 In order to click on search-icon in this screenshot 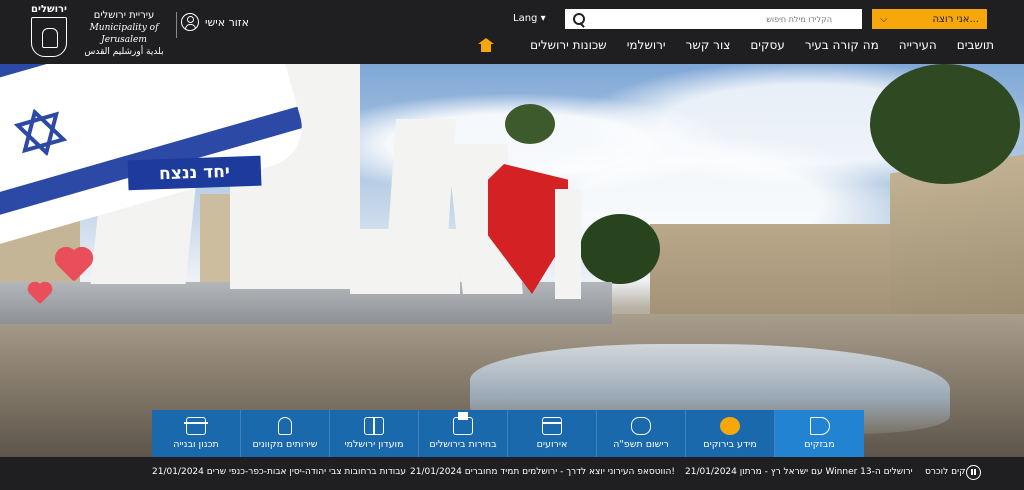, I will do `click(576, 19)`.